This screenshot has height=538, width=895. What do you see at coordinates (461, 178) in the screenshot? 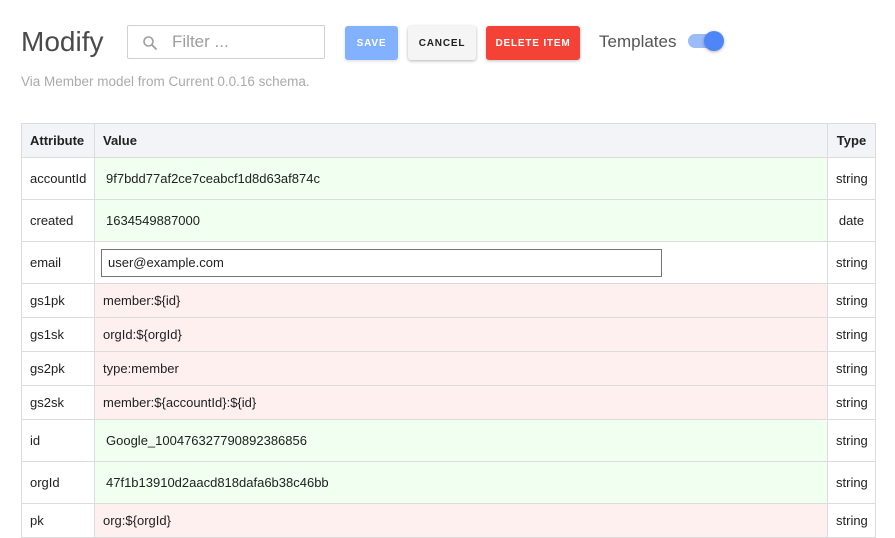
I see `cell-value: 9f7bdd77af2ce7ceabcf1d8d63af874c` at bounding box center [461, 178].